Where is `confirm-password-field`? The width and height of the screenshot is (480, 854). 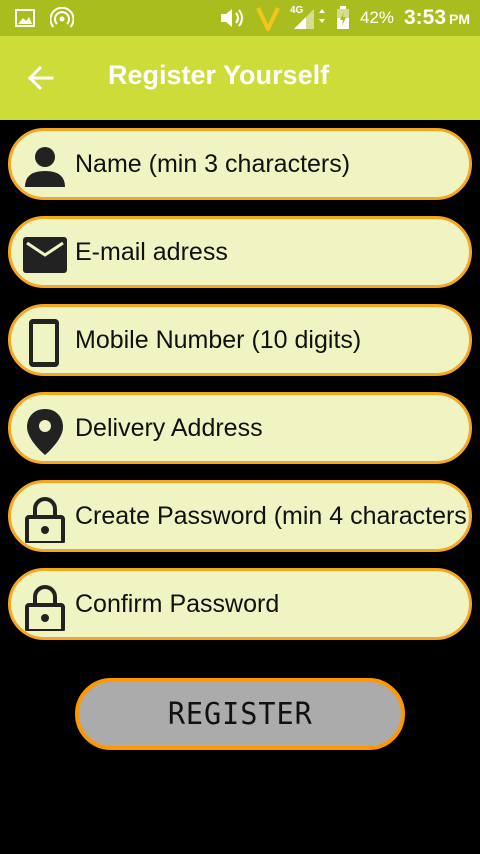 confirm-password-field is located at coordinates (240, 604).